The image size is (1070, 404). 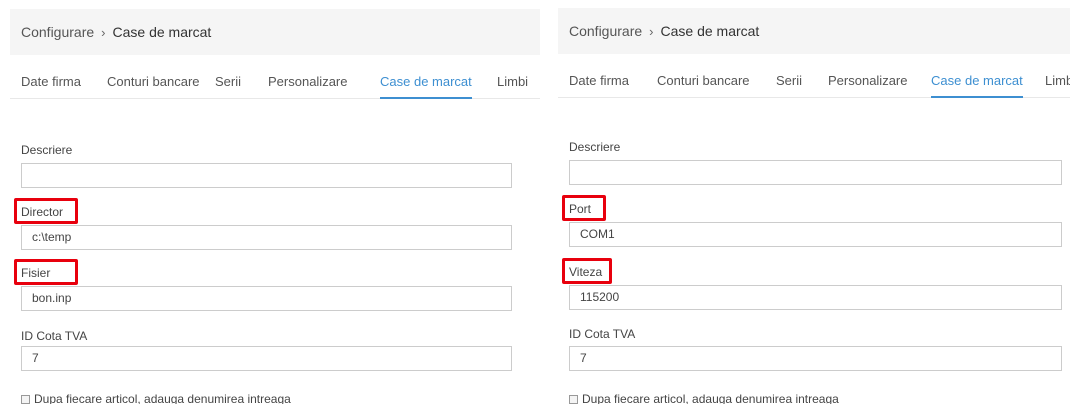 I want to click on director-label: Director, so click(x=42, y=212).